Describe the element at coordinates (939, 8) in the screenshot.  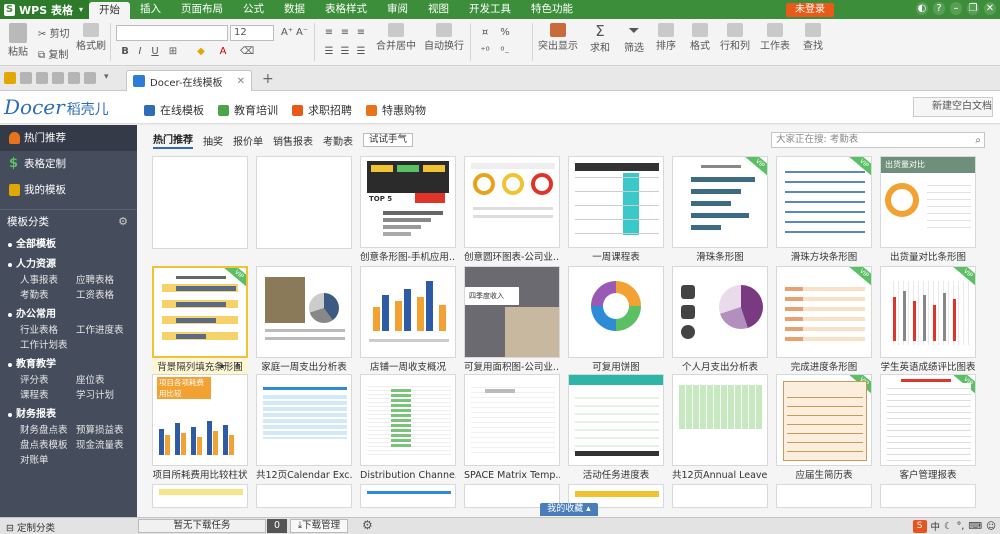
I see `help-icon: ?` at that location.